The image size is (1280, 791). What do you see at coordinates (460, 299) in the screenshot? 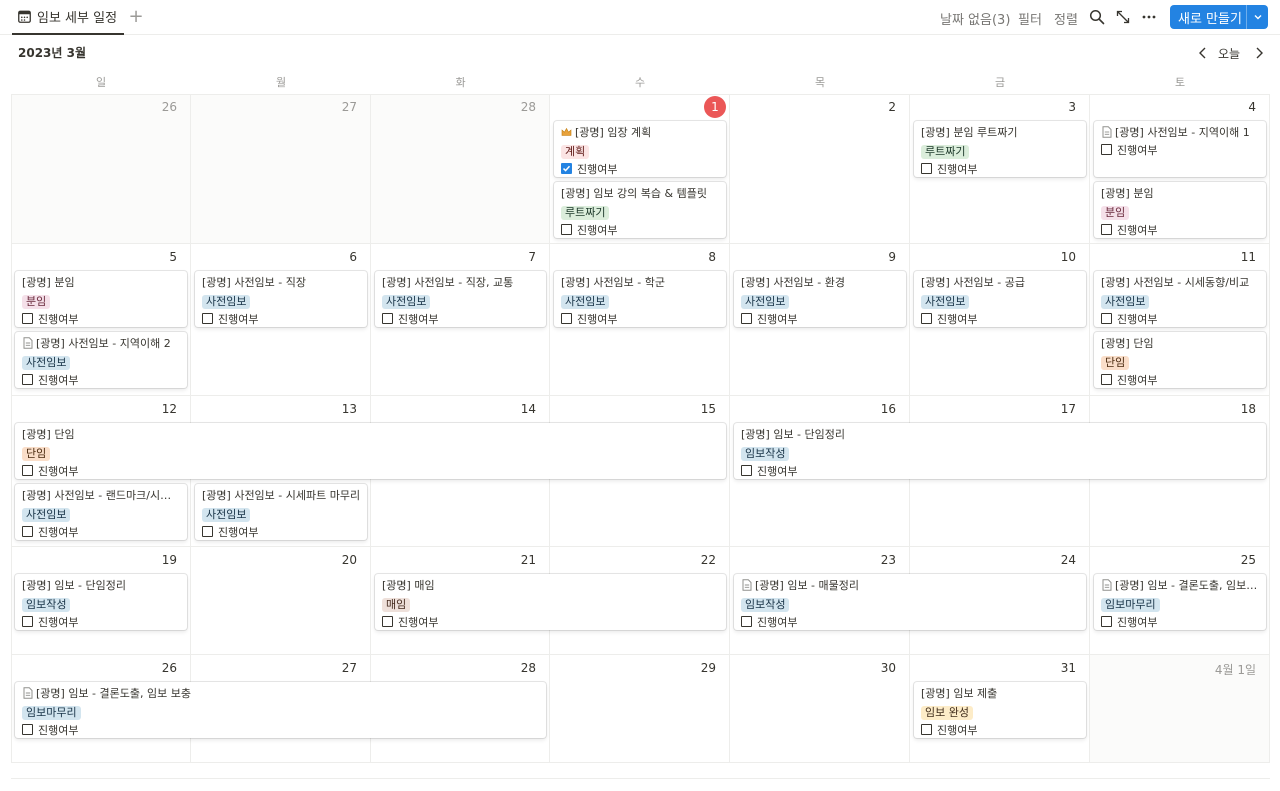
I see `event-card: [광명] 사전임보 - 직장, 교통 사전임보 진행여부` at bounding box center [460, 299].